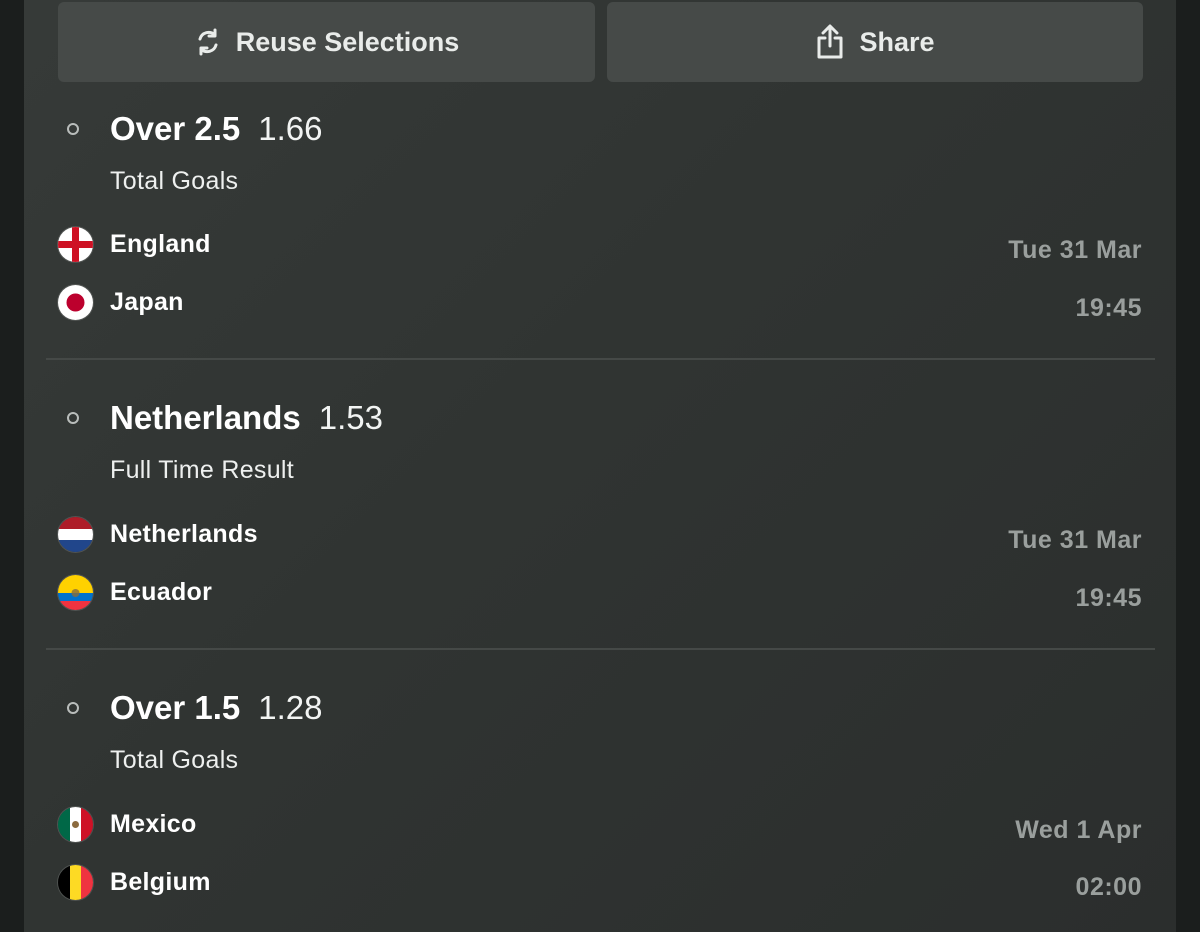 This screenshot has width=1200, height=932. Describe the element at coordinates (202, 470) in the screenshot. I see `market-name: Full Time Result` at that location.